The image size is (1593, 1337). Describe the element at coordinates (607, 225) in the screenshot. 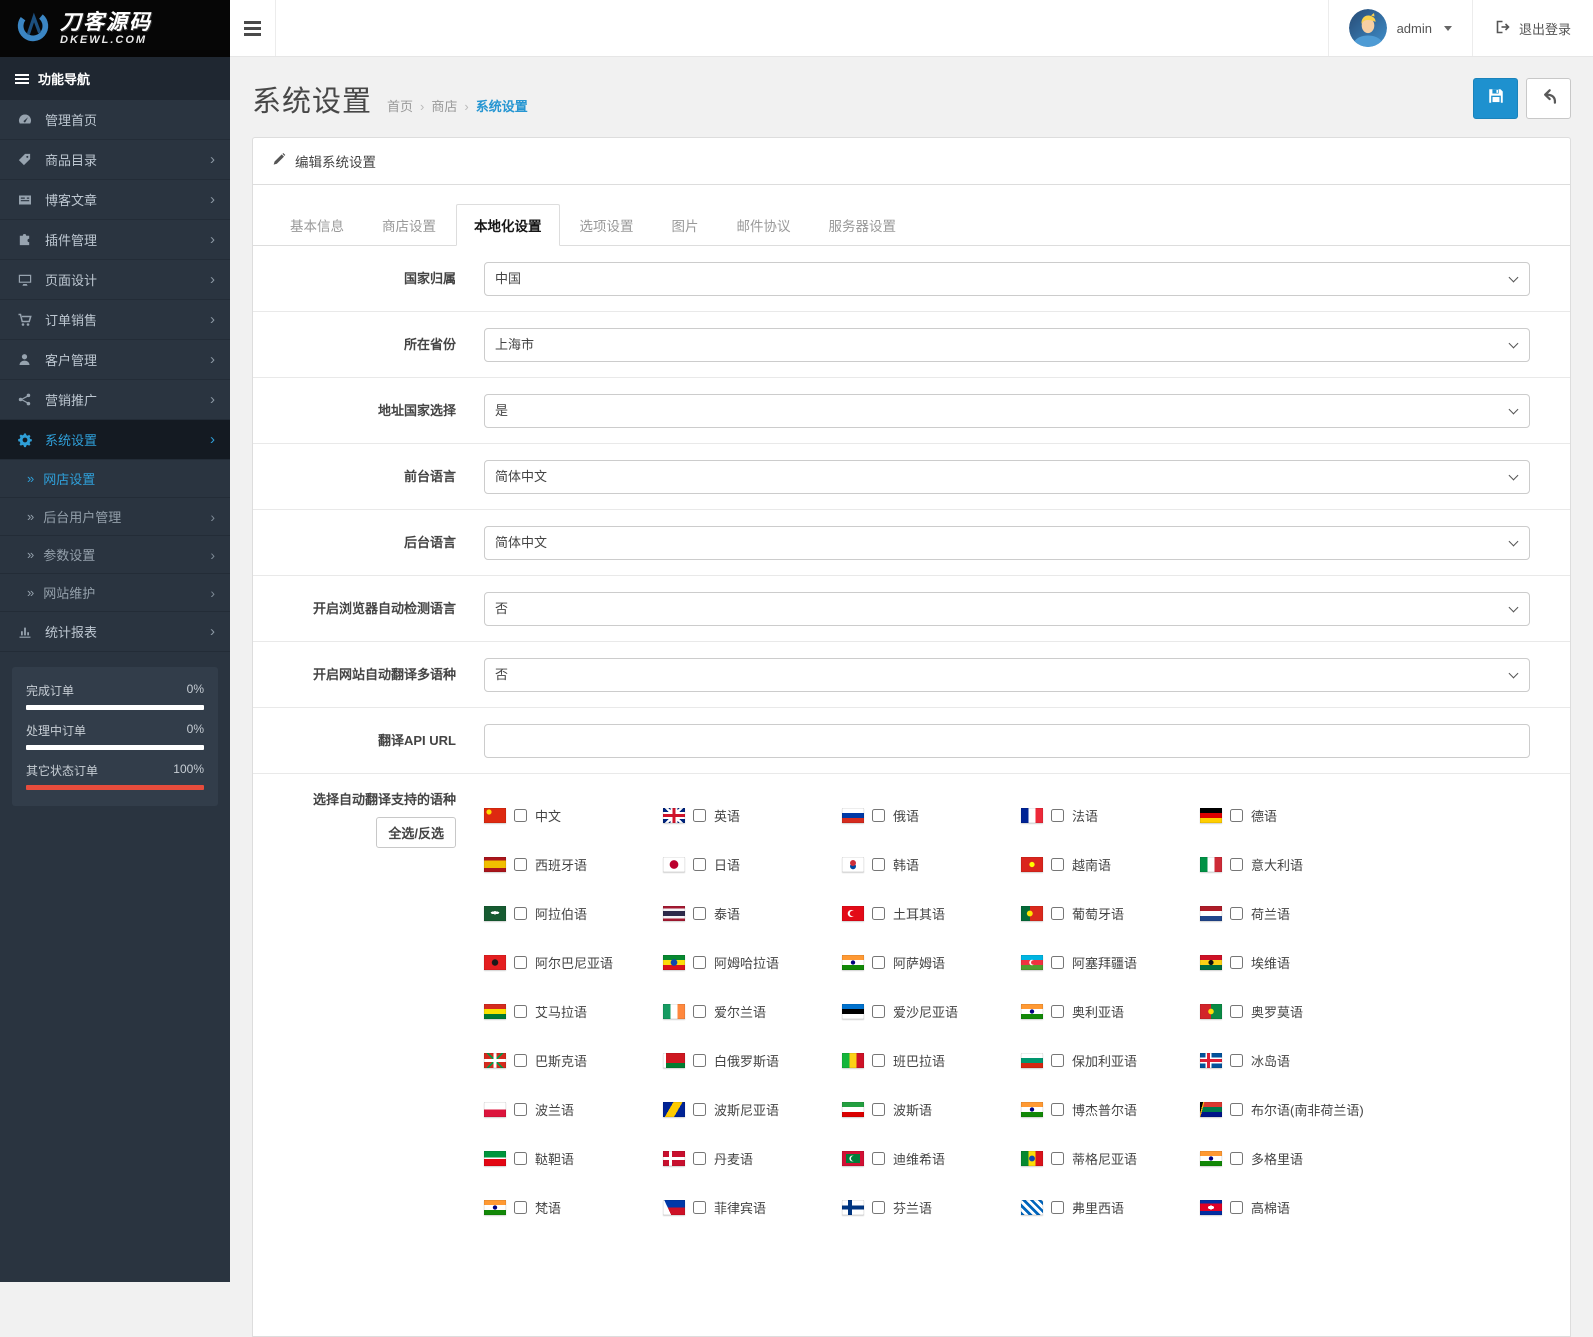

I see `tab-options: 选项设置` at that location.